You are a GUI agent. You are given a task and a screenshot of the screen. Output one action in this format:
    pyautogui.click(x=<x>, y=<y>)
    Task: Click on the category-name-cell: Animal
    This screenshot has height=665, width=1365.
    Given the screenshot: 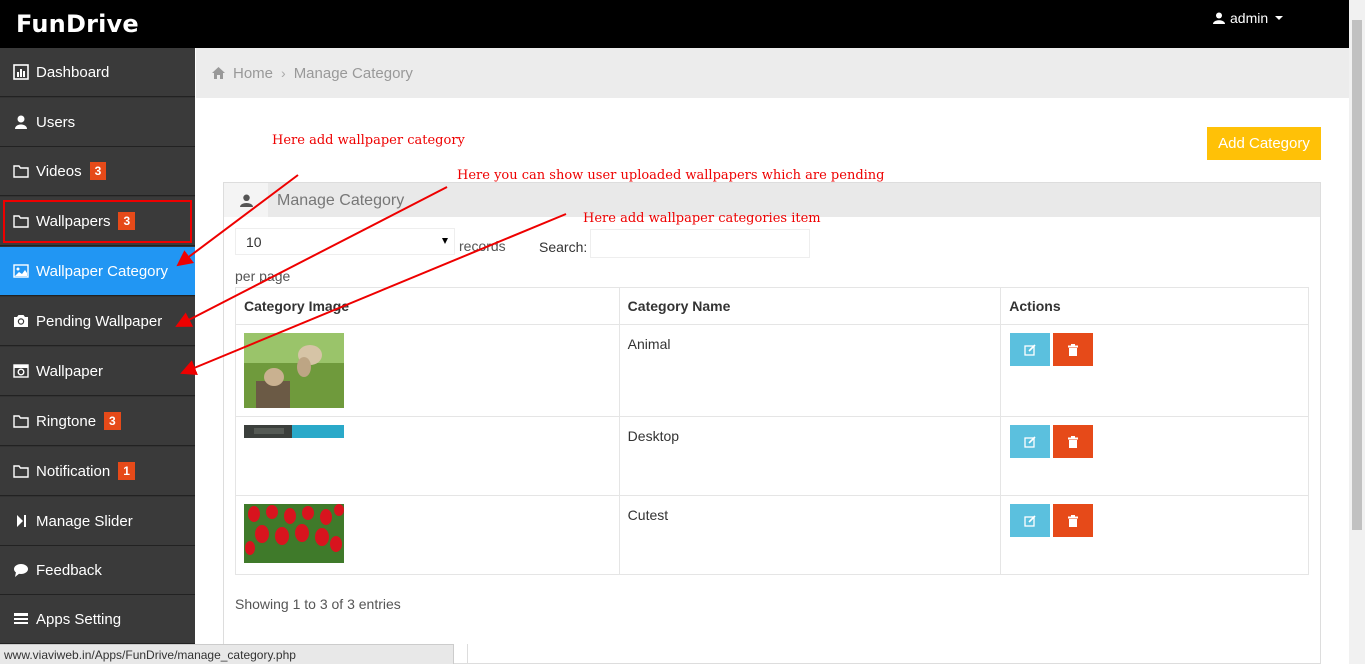 What is the action you would take?
    pyautogui.click(x=810, y=370)
    